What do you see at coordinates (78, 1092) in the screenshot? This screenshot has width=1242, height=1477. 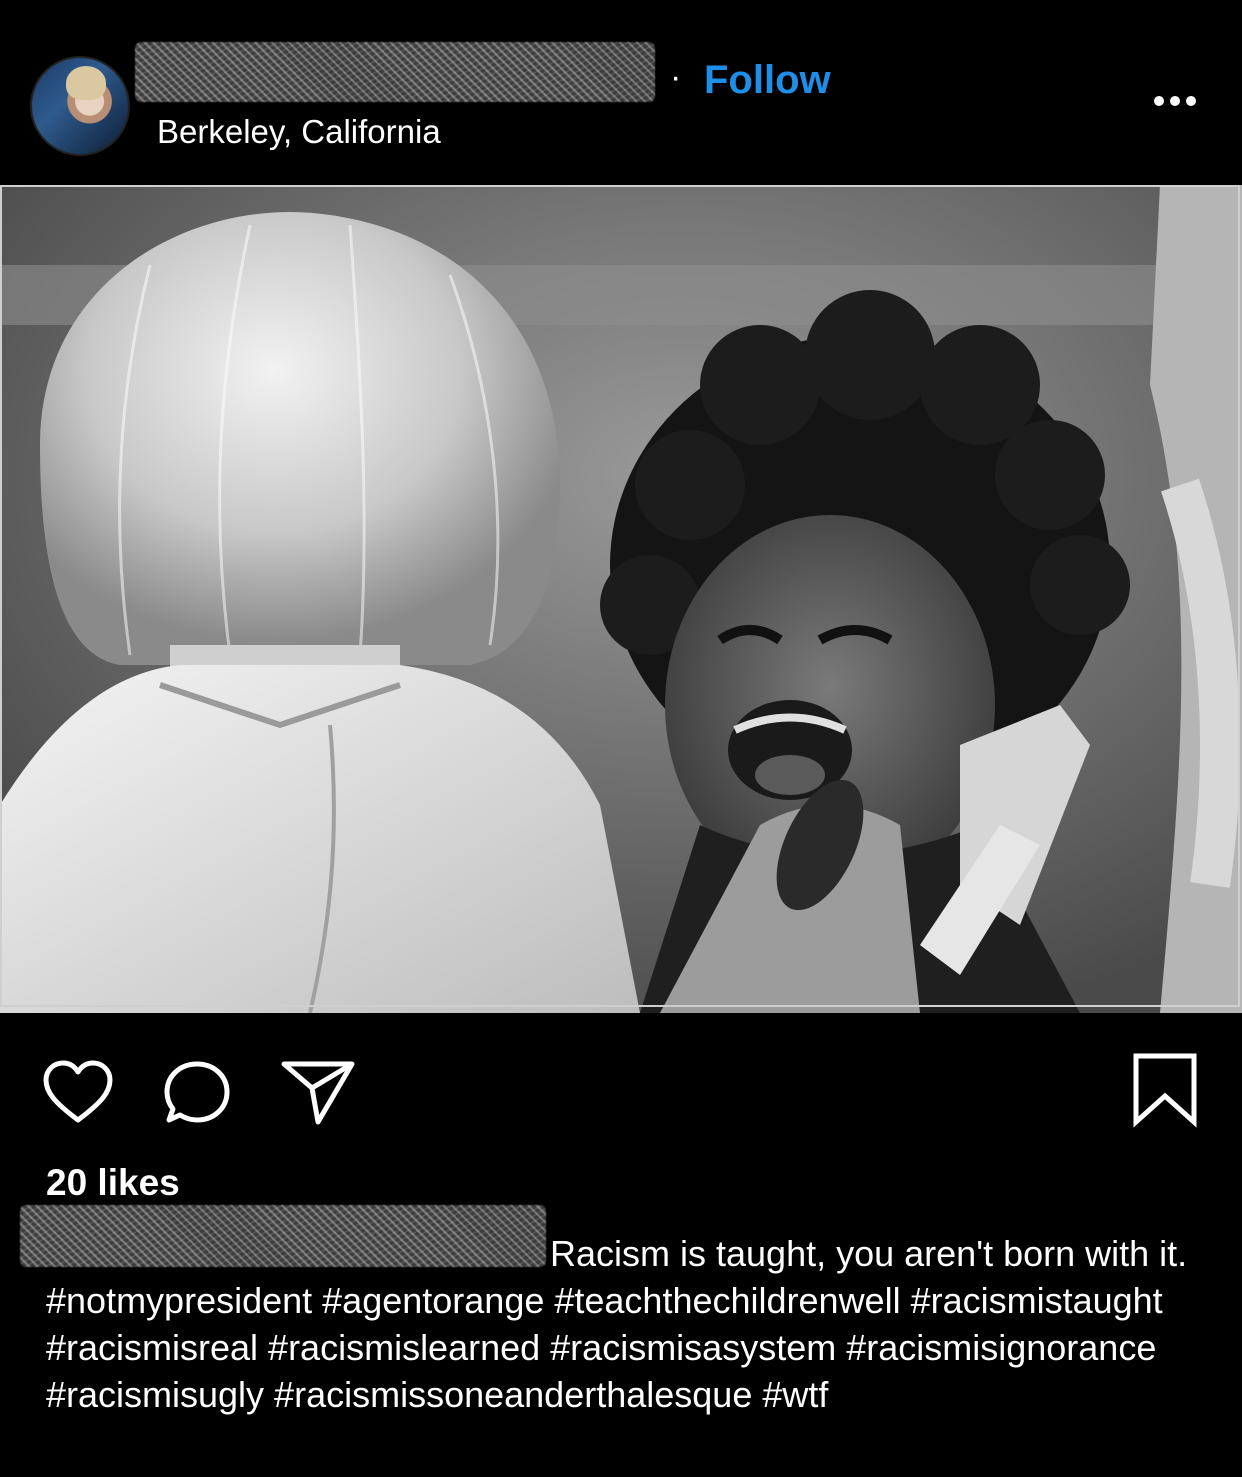 I see `heart-icon` at bounding box center [78, 1092].